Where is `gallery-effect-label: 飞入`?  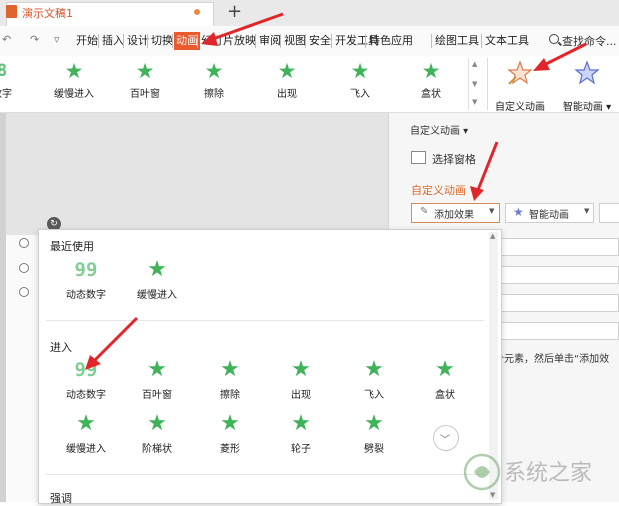 gallery-effect-label: 飞入 is located at coordinates (360, 94).